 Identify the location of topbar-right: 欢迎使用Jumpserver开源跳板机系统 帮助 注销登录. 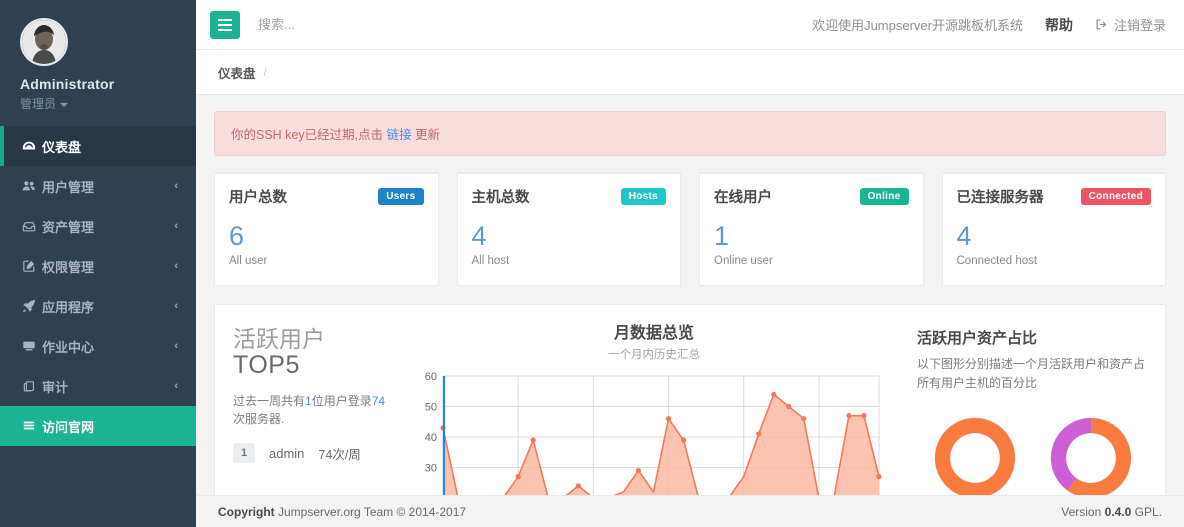
(989, 25).